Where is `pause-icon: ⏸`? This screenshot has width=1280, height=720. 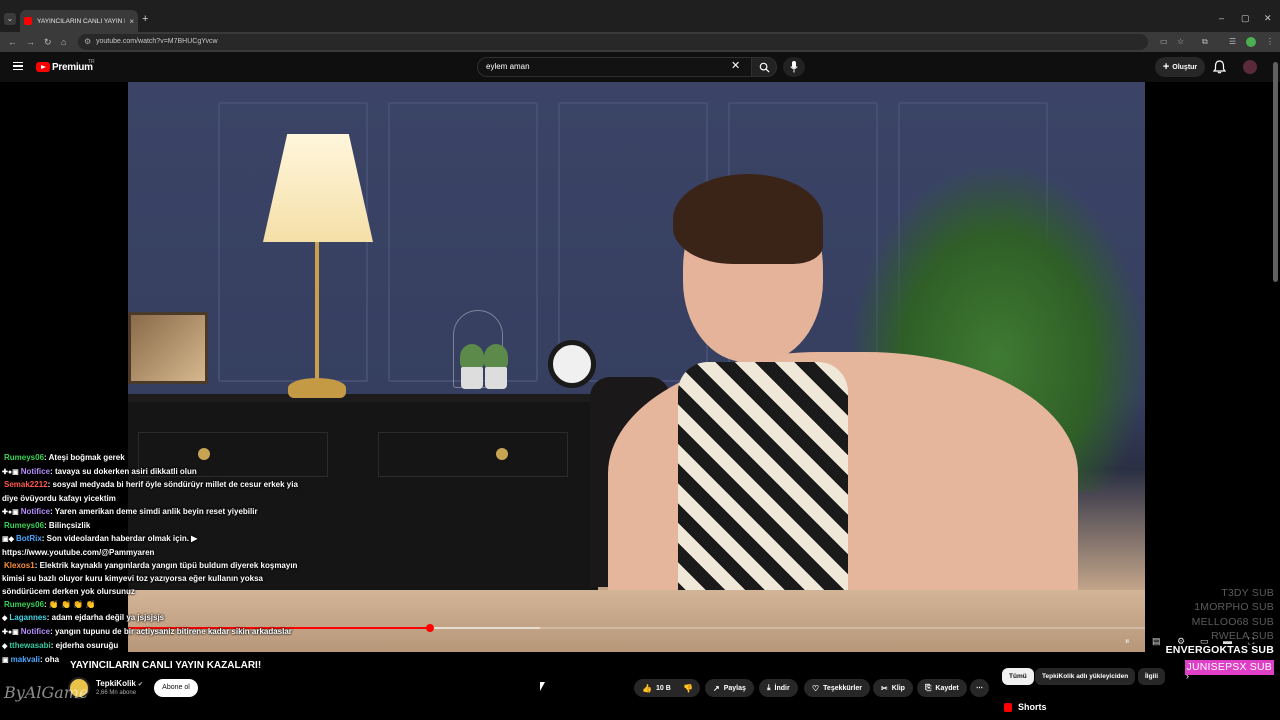
pause-icon: ⏸ is located at coordinates (1127, 641).